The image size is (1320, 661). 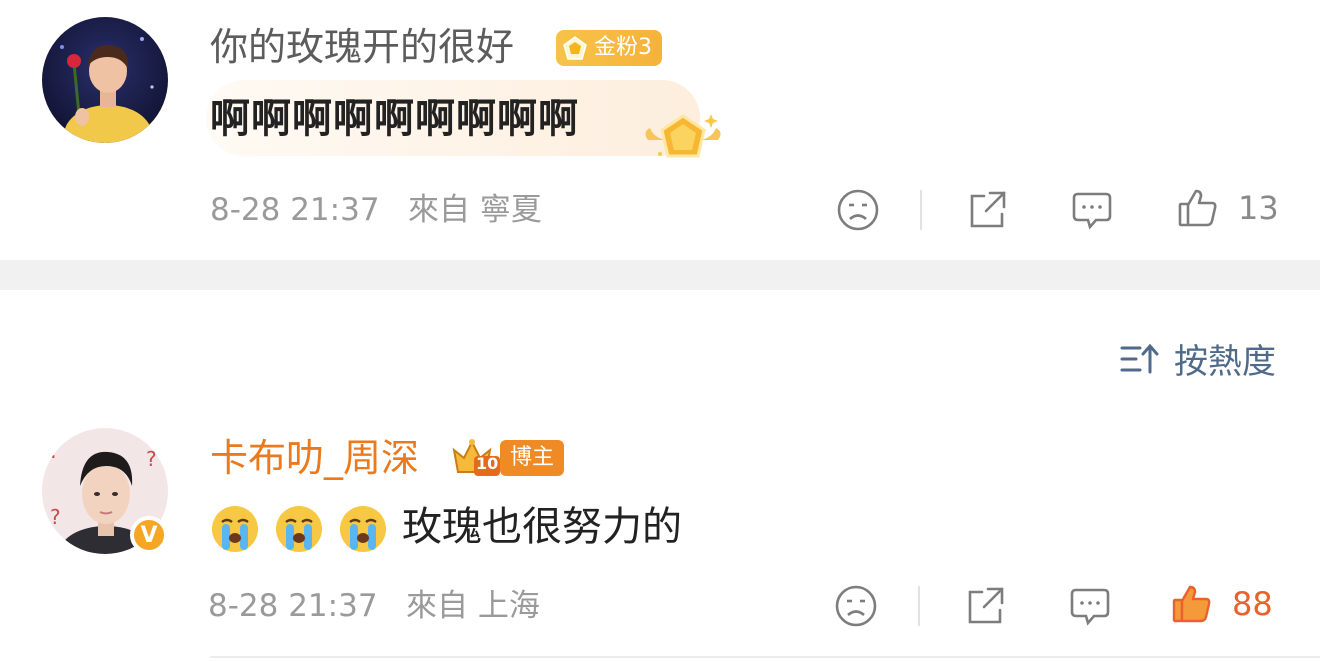 What do you see at coordinates (683, 136) in the screenshot?
I see `fan-bubble-gem-icon` at bounding box center [683, 136].